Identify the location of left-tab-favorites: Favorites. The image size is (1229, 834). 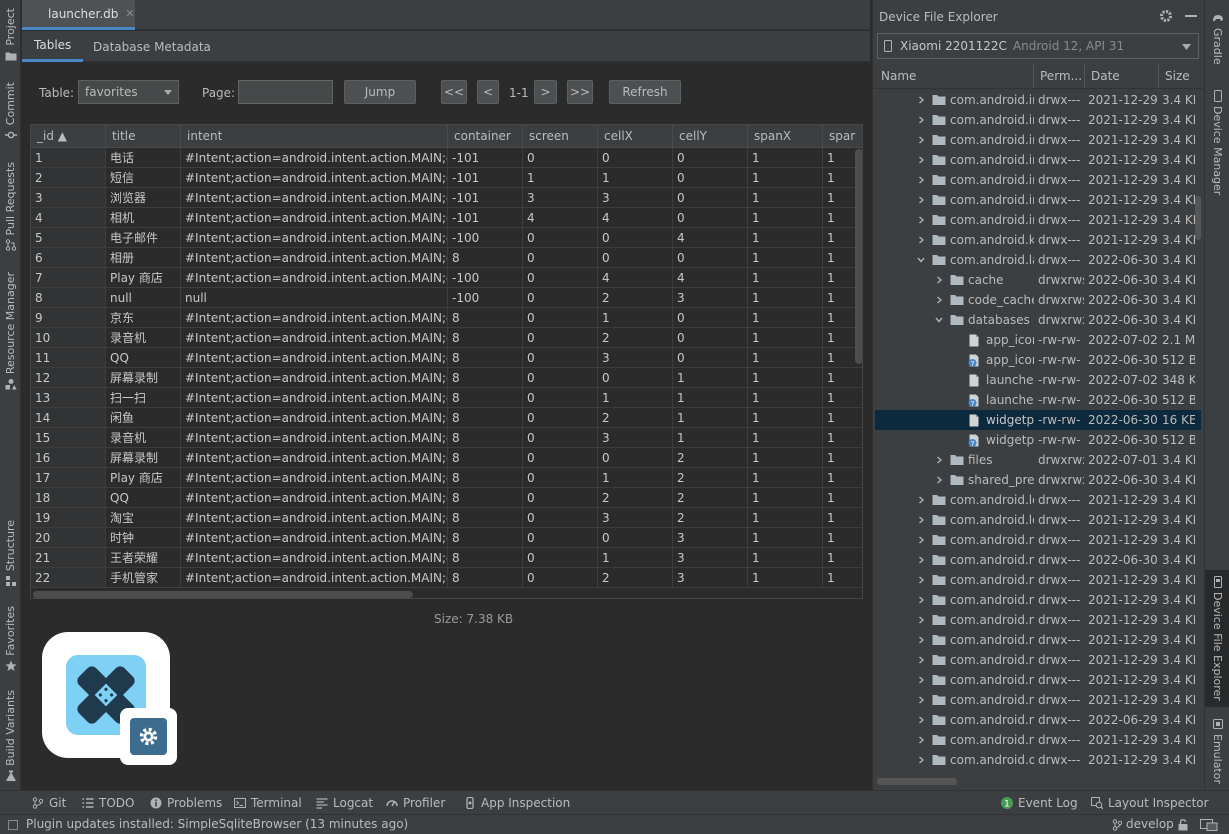
(10, 639).